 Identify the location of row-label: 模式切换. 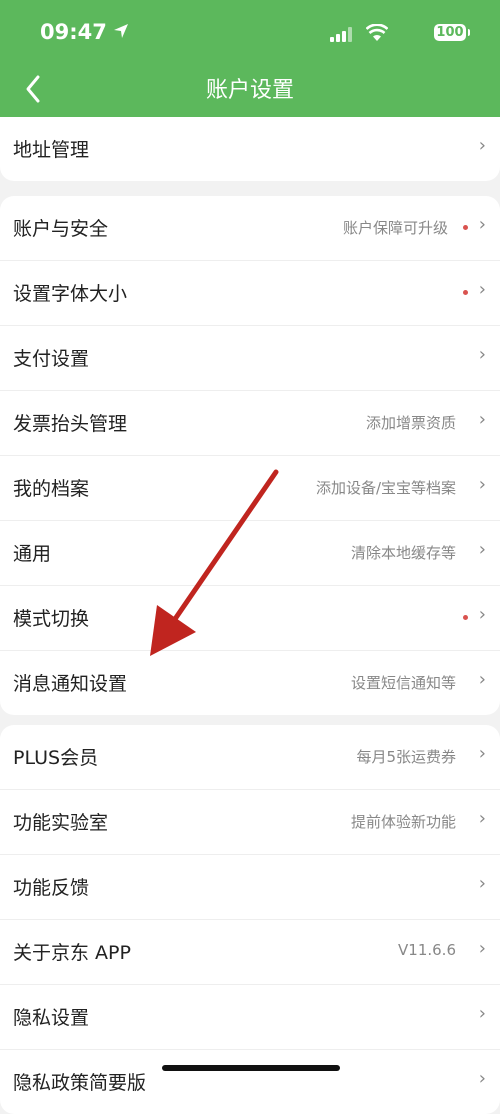
(51, 619).